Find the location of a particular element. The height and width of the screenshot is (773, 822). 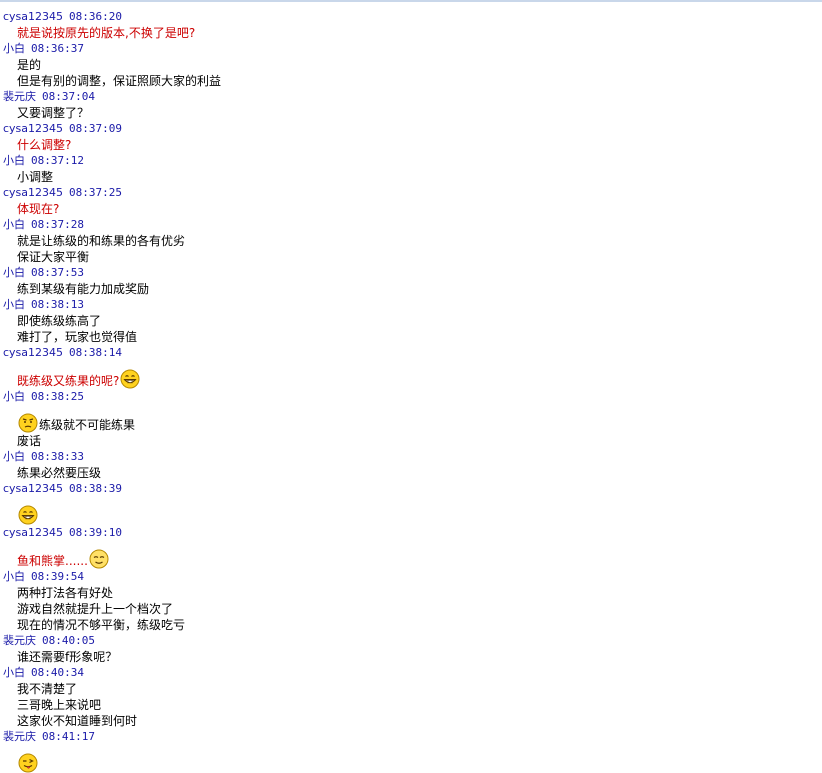

message-timestamp: 08:37:09 is located at coordinates (96, 128).